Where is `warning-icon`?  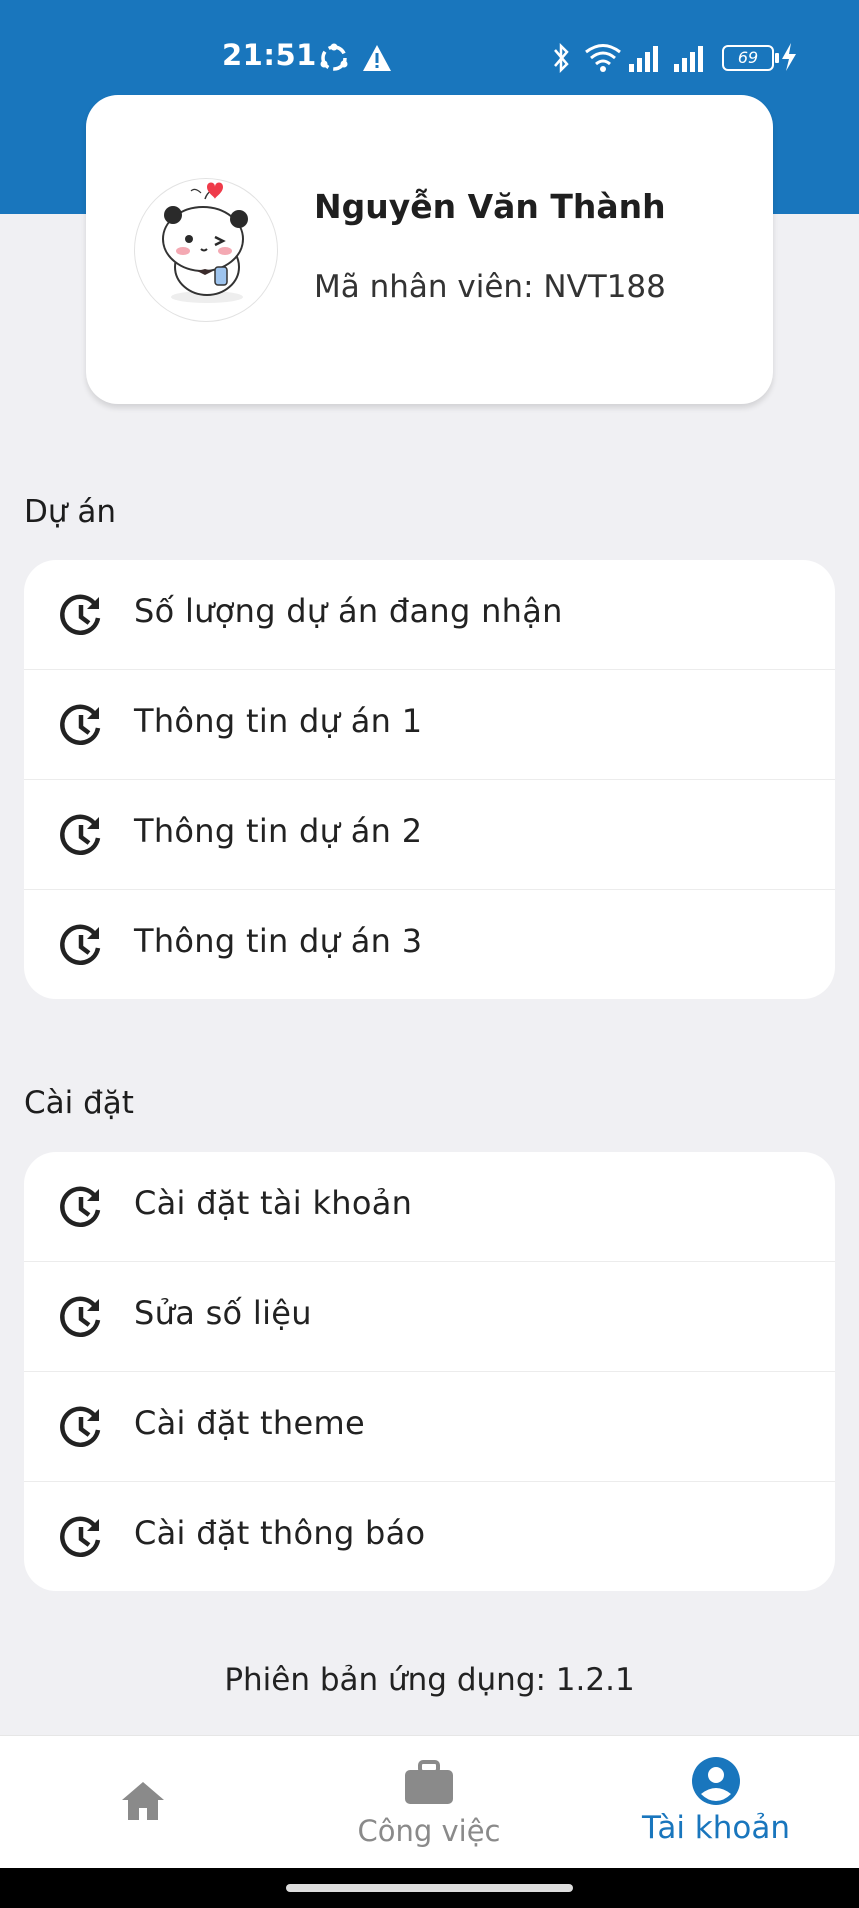
warning-icon is located at coordinates (377, 58).